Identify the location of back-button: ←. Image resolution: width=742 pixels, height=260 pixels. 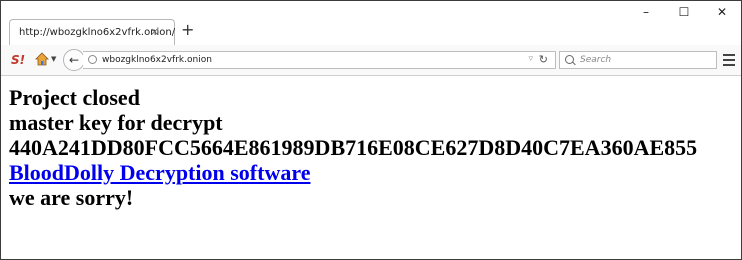
(74, 60).